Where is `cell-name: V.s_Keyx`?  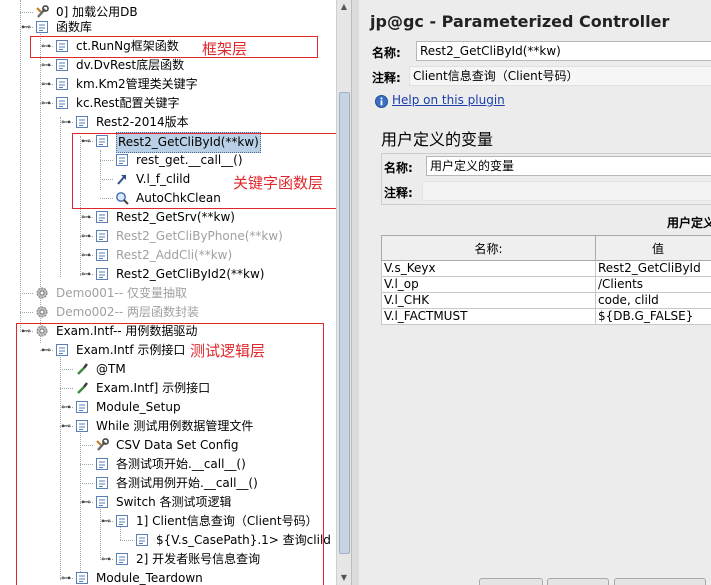
cell-name: V.s_Keyx is located at coordinates (488, 268).